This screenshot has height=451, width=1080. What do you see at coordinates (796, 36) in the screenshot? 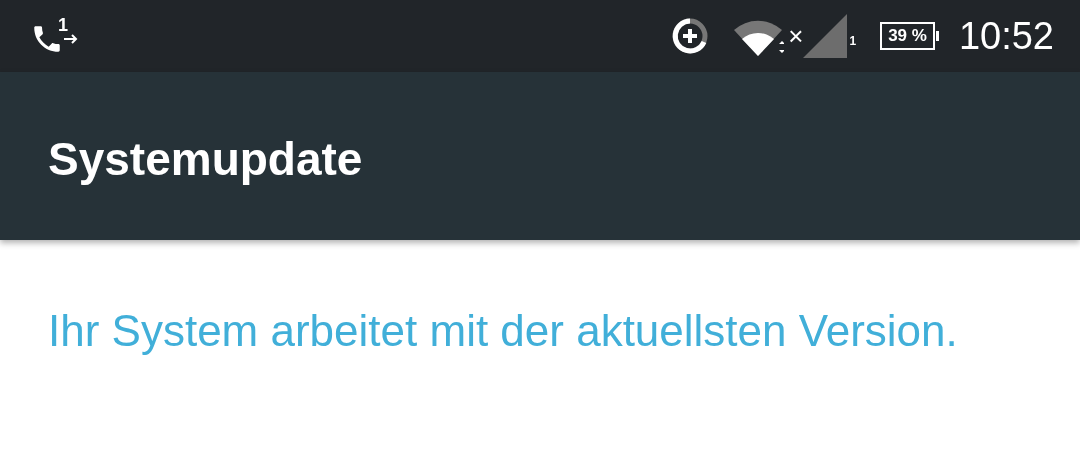
I see `data-off-mark: ×` at bounding box center [796, 36].